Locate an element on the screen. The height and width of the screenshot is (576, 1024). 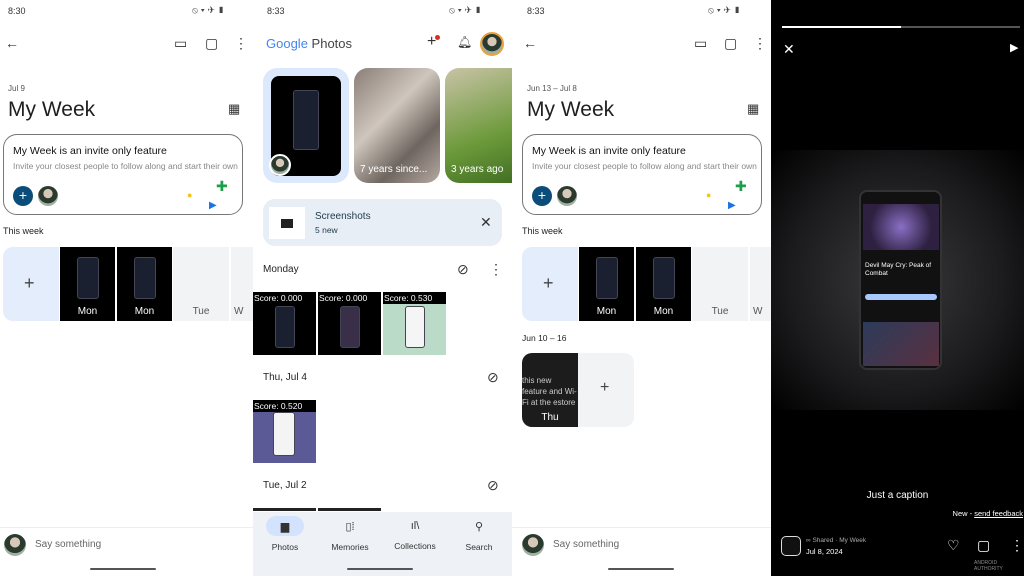
photo-thumb: Score: 0.530 is located at coordinates (414, 323).